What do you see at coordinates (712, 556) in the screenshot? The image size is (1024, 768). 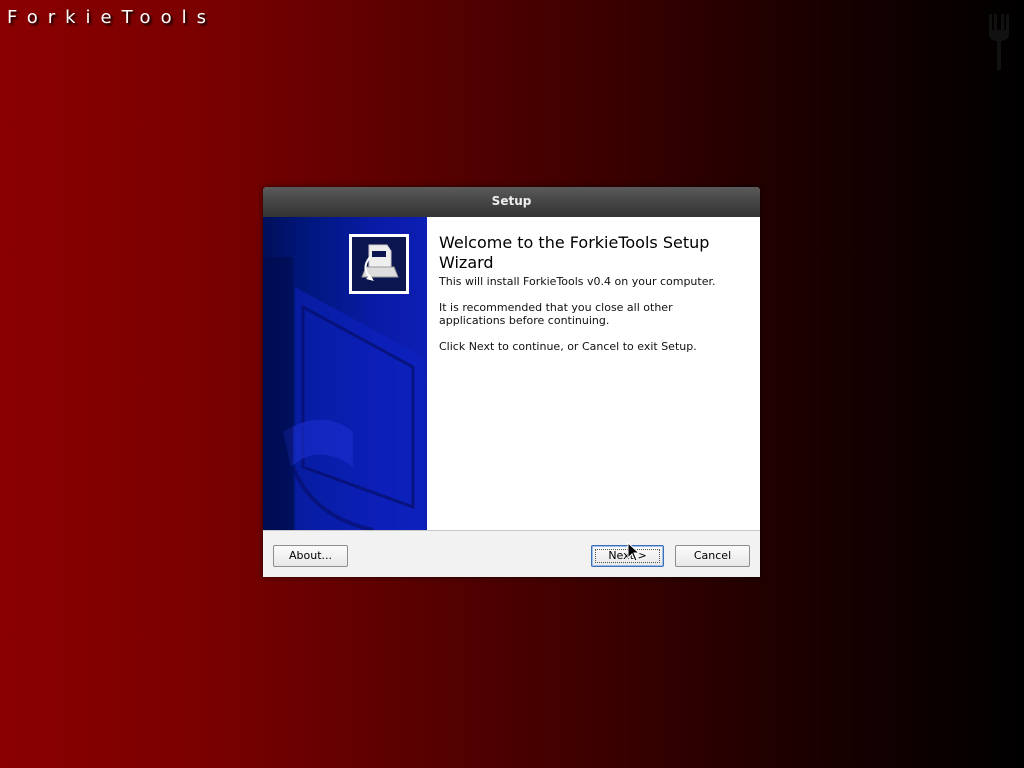 I see `cancel-button: Cancel` at bounding box center [712, 556].